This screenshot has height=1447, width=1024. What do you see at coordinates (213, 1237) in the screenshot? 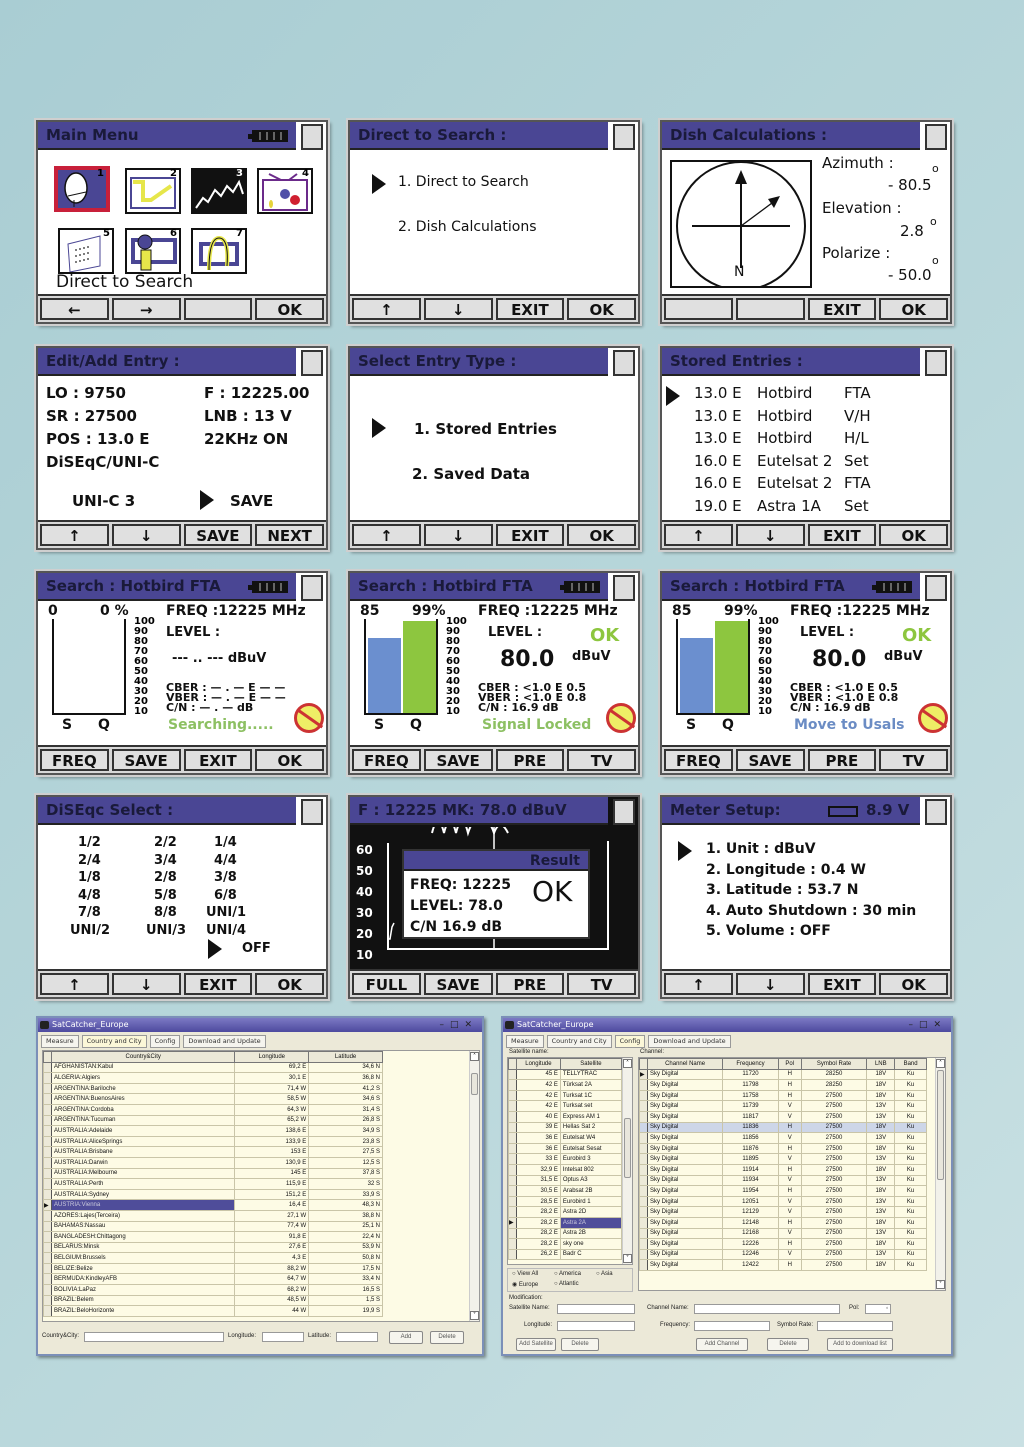
I see `table-row: BANGLADESH:Chittagong 91,8 E 22,4 N` at bounding box center [213, 1237].